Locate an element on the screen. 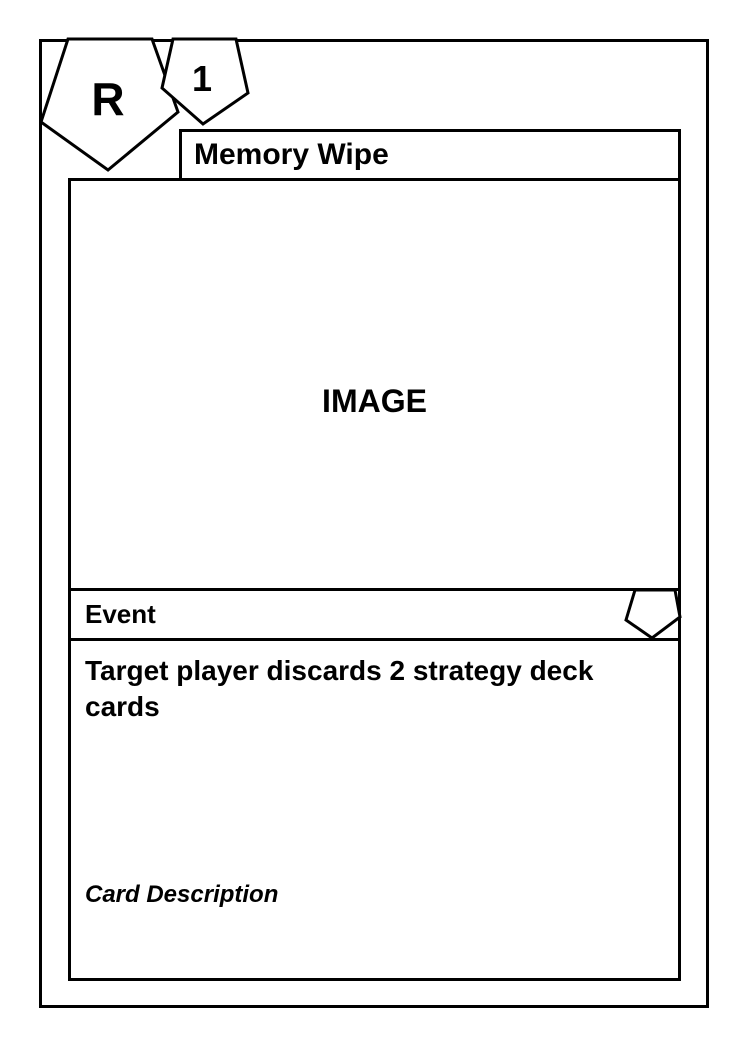  title-bar: Memory Wipe is located at coordinates (430, 155).